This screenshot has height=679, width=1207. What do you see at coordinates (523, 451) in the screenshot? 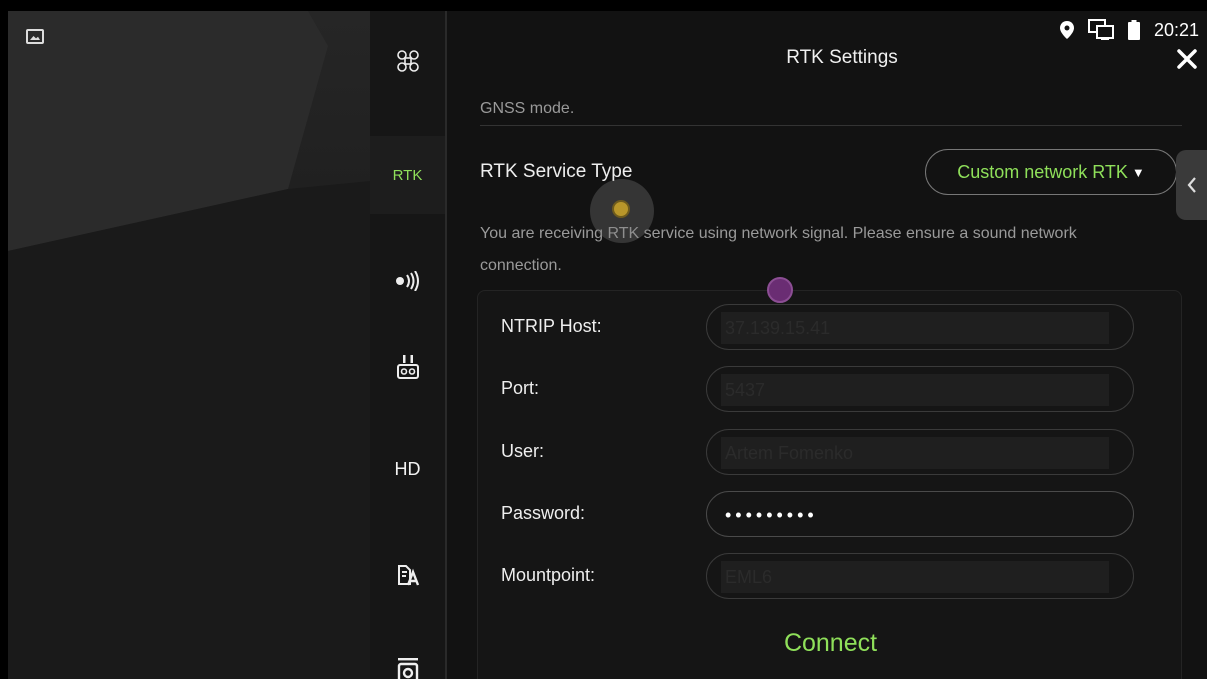
I see `user-label: User:` at bounding box center [523, 451].